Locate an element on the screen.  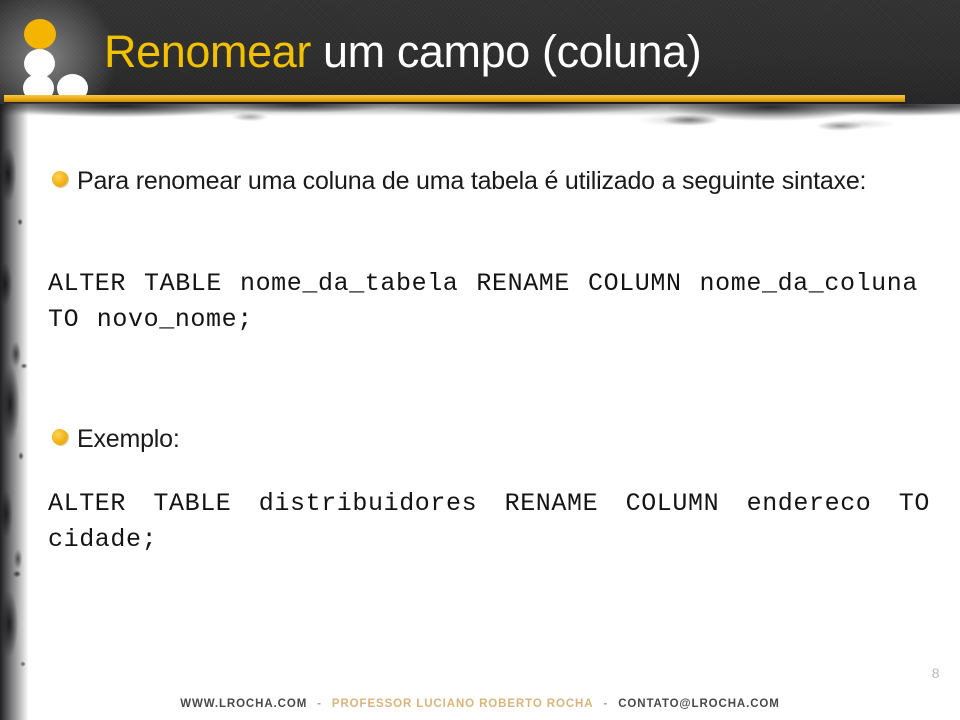
slide-header: Renomear um campo (coluna) is located at coordinates (480, 52).